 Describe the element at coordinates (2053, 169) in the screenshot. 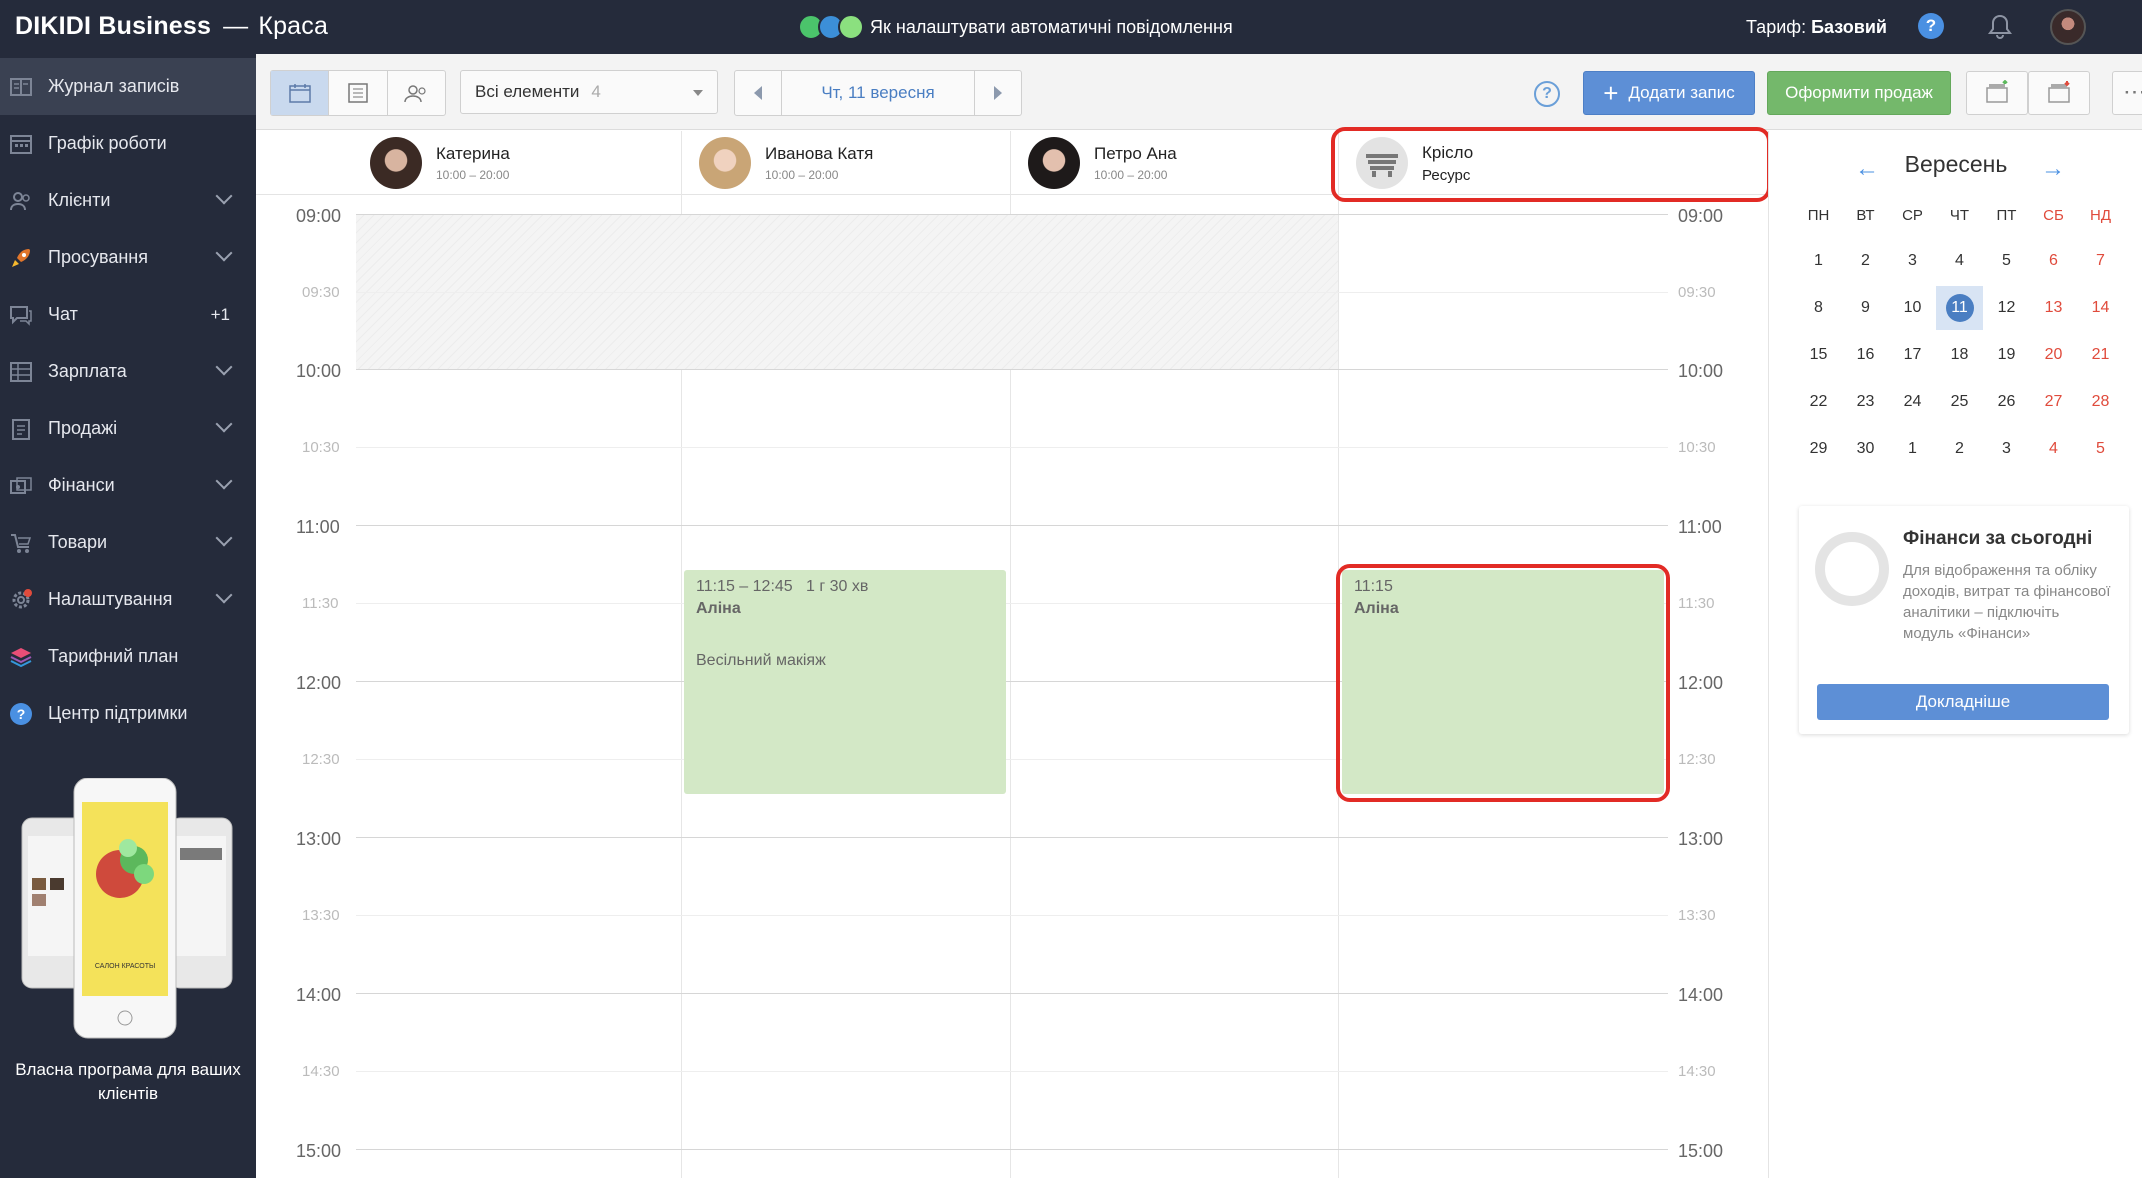

I see `next-month-icon: →` at that location.